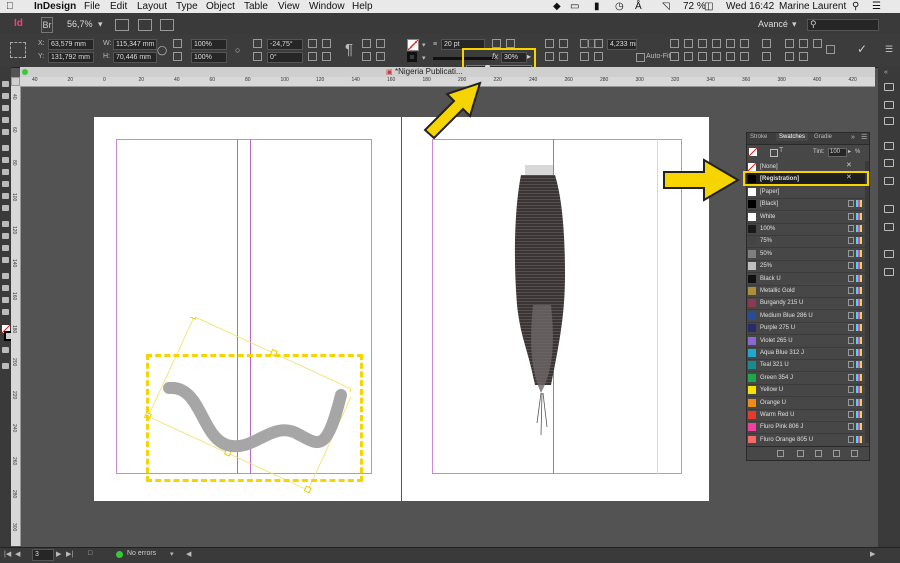 Image resolution: width=900 pixels, height=563 pixels. I want to click on panel-collapse-icon: », so click(853, 137).